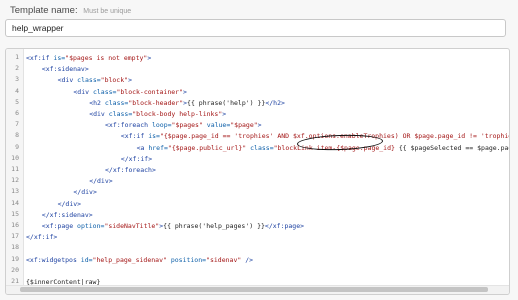 This screenshot has width=518, height=300. I want to click on line-number: 14, so click(15, 202).